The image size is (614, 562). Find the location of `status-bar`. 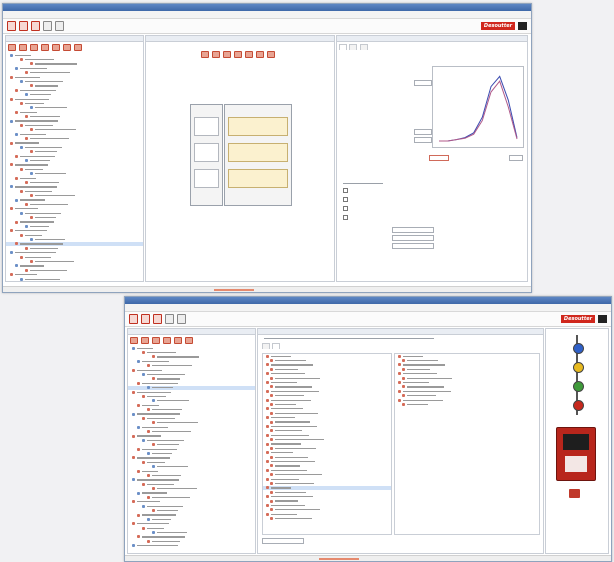

status-bar is located at coordinates (368, 558).